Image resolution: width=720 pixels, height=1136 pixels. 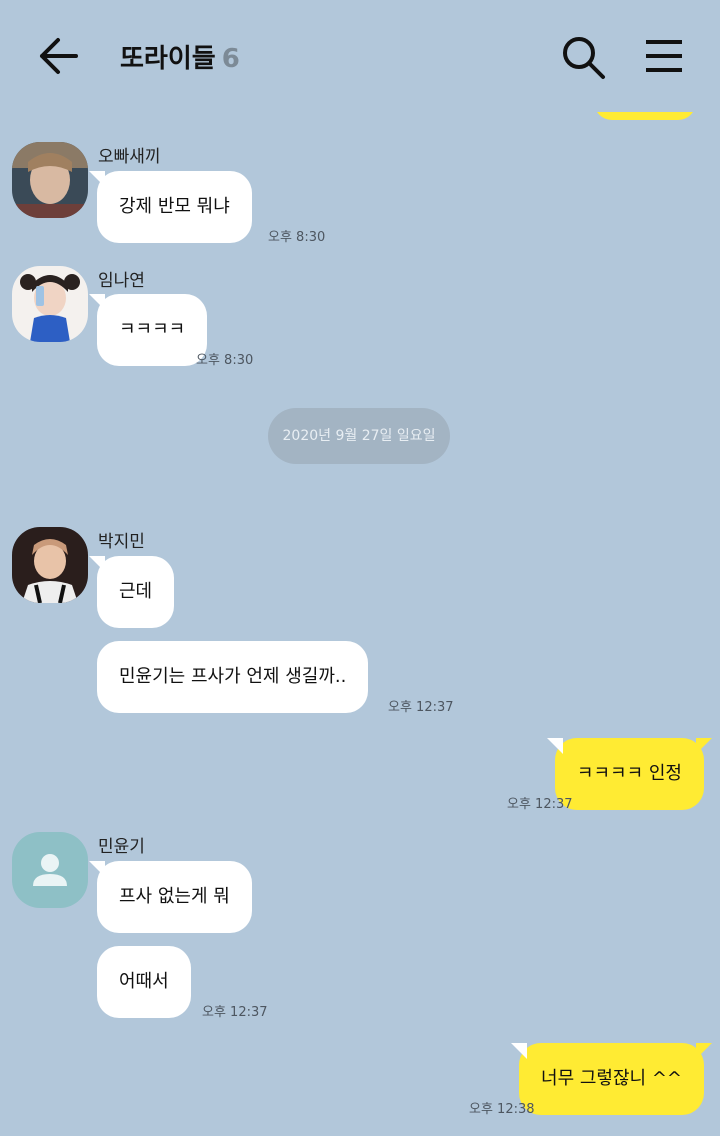 I want to click on back-arrow-icon, so click(x=58, y=56).